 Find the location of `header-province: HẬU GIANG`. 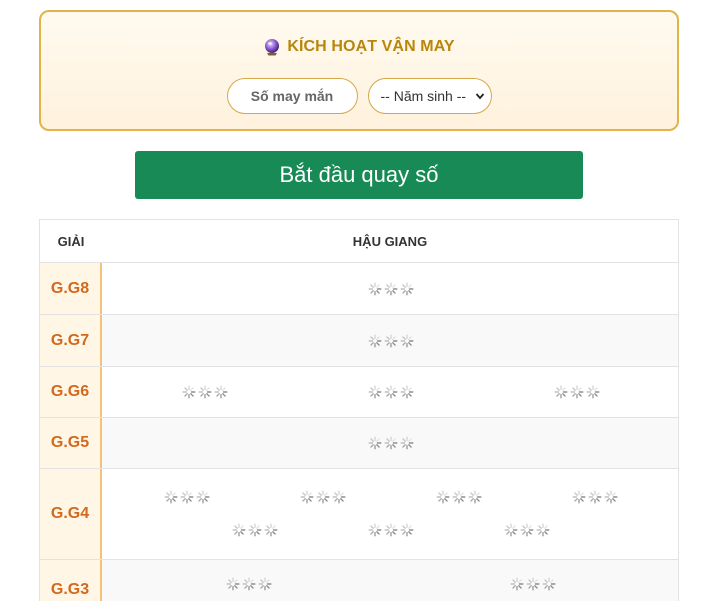

header-province: HẬU GIANG is located at coordinates (390, 241).